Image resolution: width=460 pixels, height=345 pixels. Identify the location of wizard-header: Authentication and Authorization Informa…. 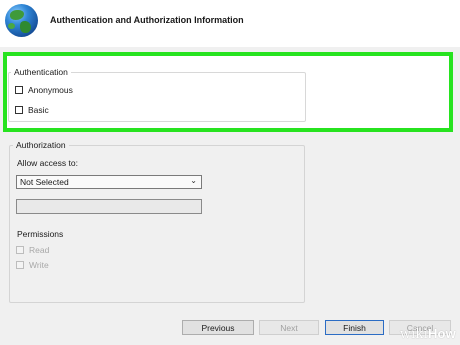
(230, 23).